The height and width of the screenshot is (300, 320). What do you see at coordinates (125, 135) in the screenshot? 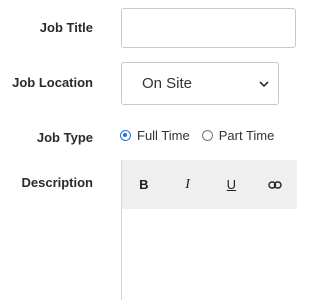
I see `radio-checked-icon` at bounding box center [125, 135].